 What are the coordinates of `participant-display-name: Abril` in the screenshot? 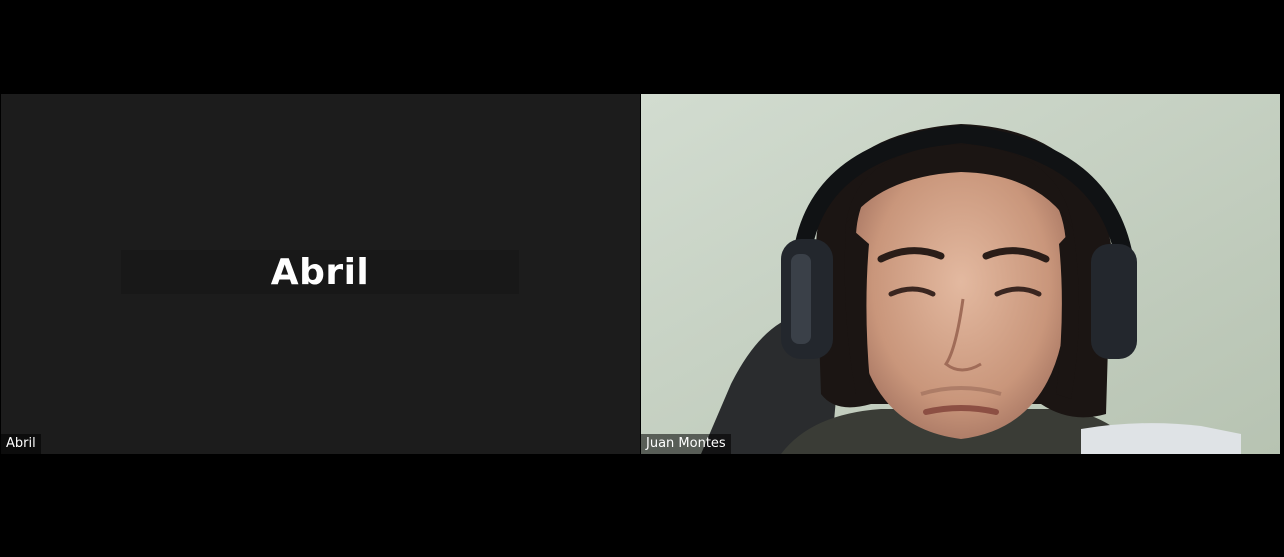 It's located at (320, 272).